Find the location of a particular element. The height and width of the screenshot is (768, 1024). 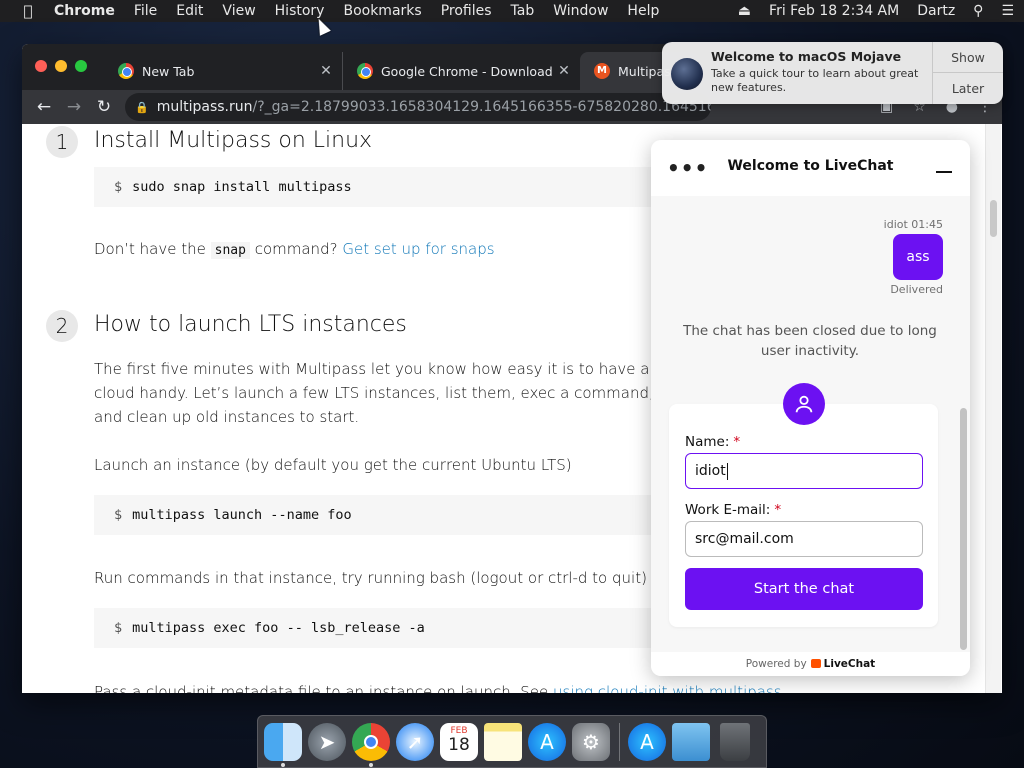

mojave-app-icon is located at coordinates (687, 74).